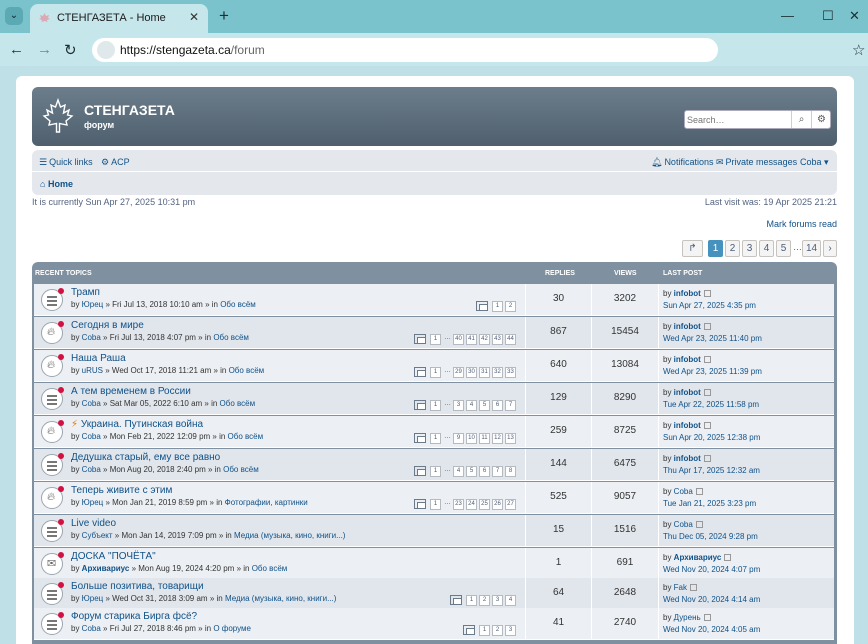 The width and height of the screenshot is (868, 644). Describe the element at coordinates (510, 438) in the screenshot. I see `topic-page-link: 13` at that location.